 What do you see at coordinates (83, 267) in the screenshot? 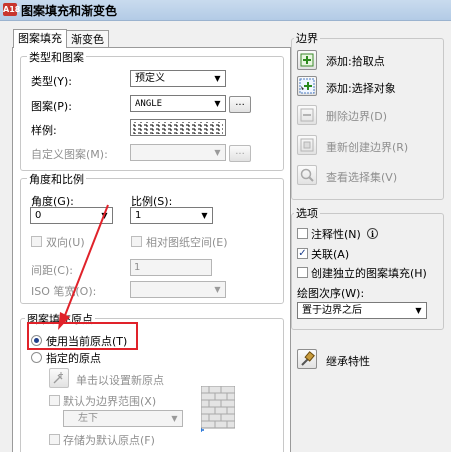
I see `annotation-arrow` at bounding box center [83, 267].